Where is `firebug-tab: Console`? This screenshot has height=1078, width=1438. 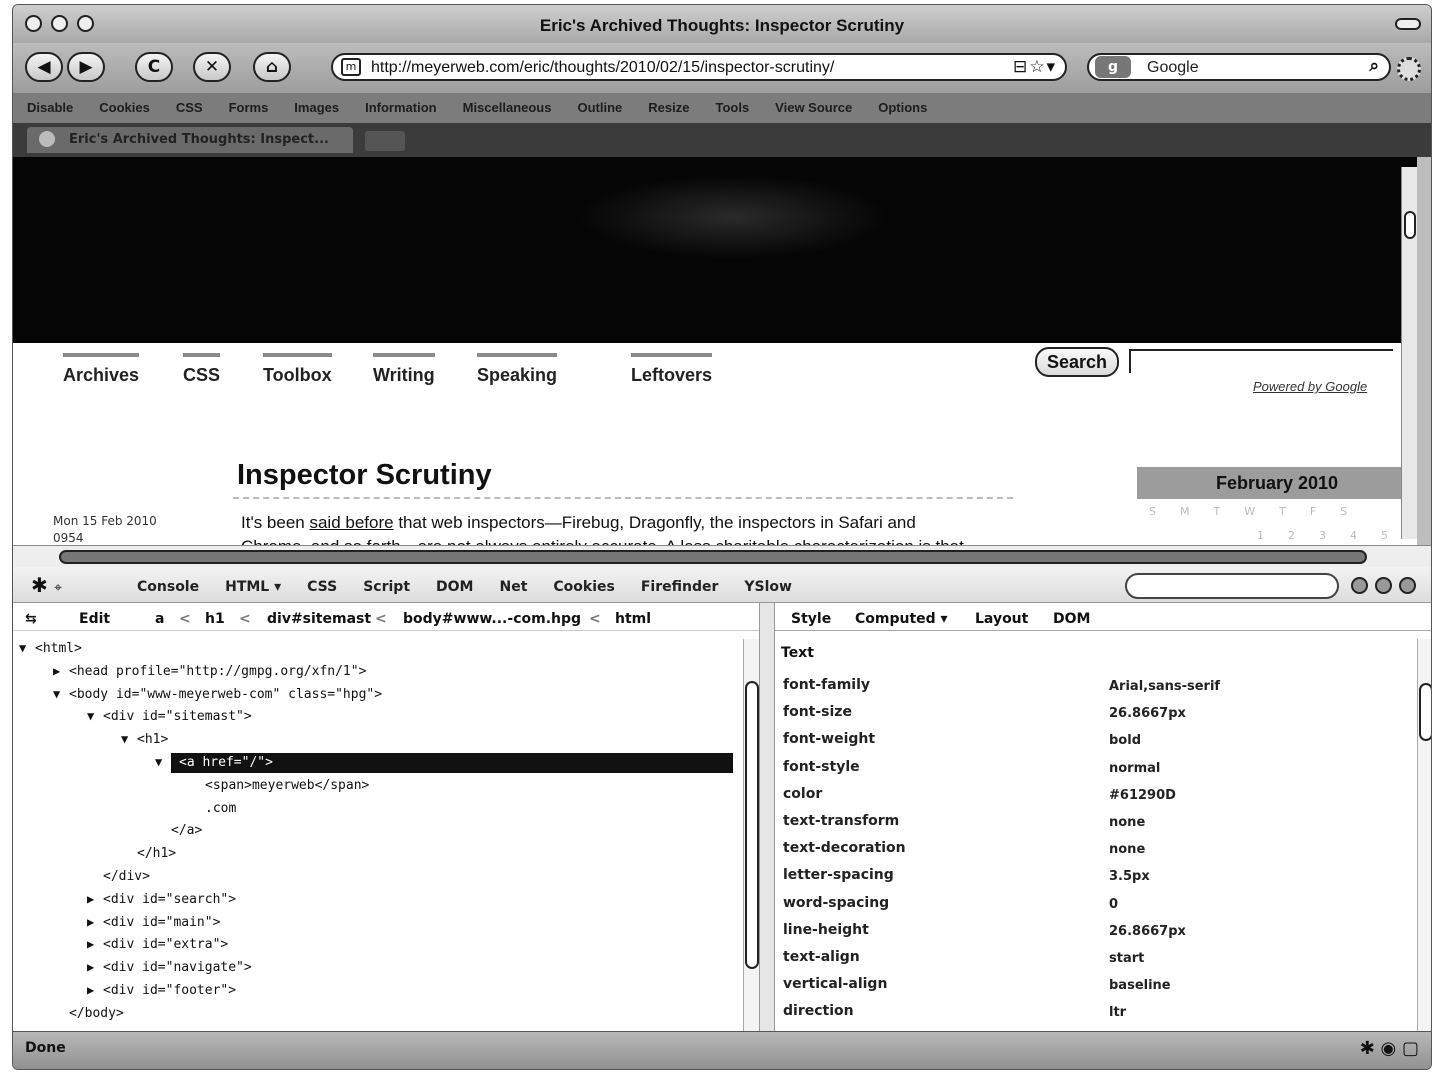 firebug-tab: Console is located at coordinates (168, 587).